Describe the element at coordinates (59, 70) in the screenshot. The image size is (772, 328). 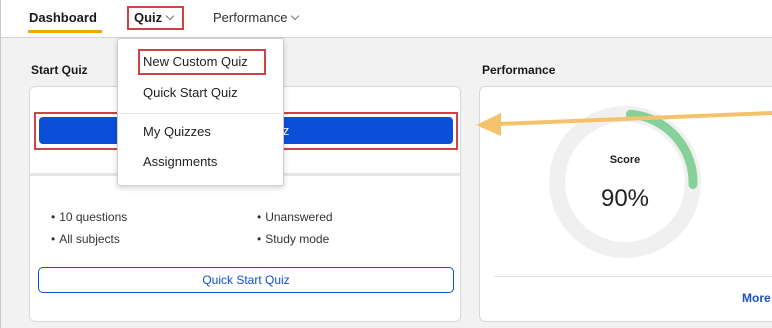
I see `start-quiz-heading: Start Quiz` at that location.